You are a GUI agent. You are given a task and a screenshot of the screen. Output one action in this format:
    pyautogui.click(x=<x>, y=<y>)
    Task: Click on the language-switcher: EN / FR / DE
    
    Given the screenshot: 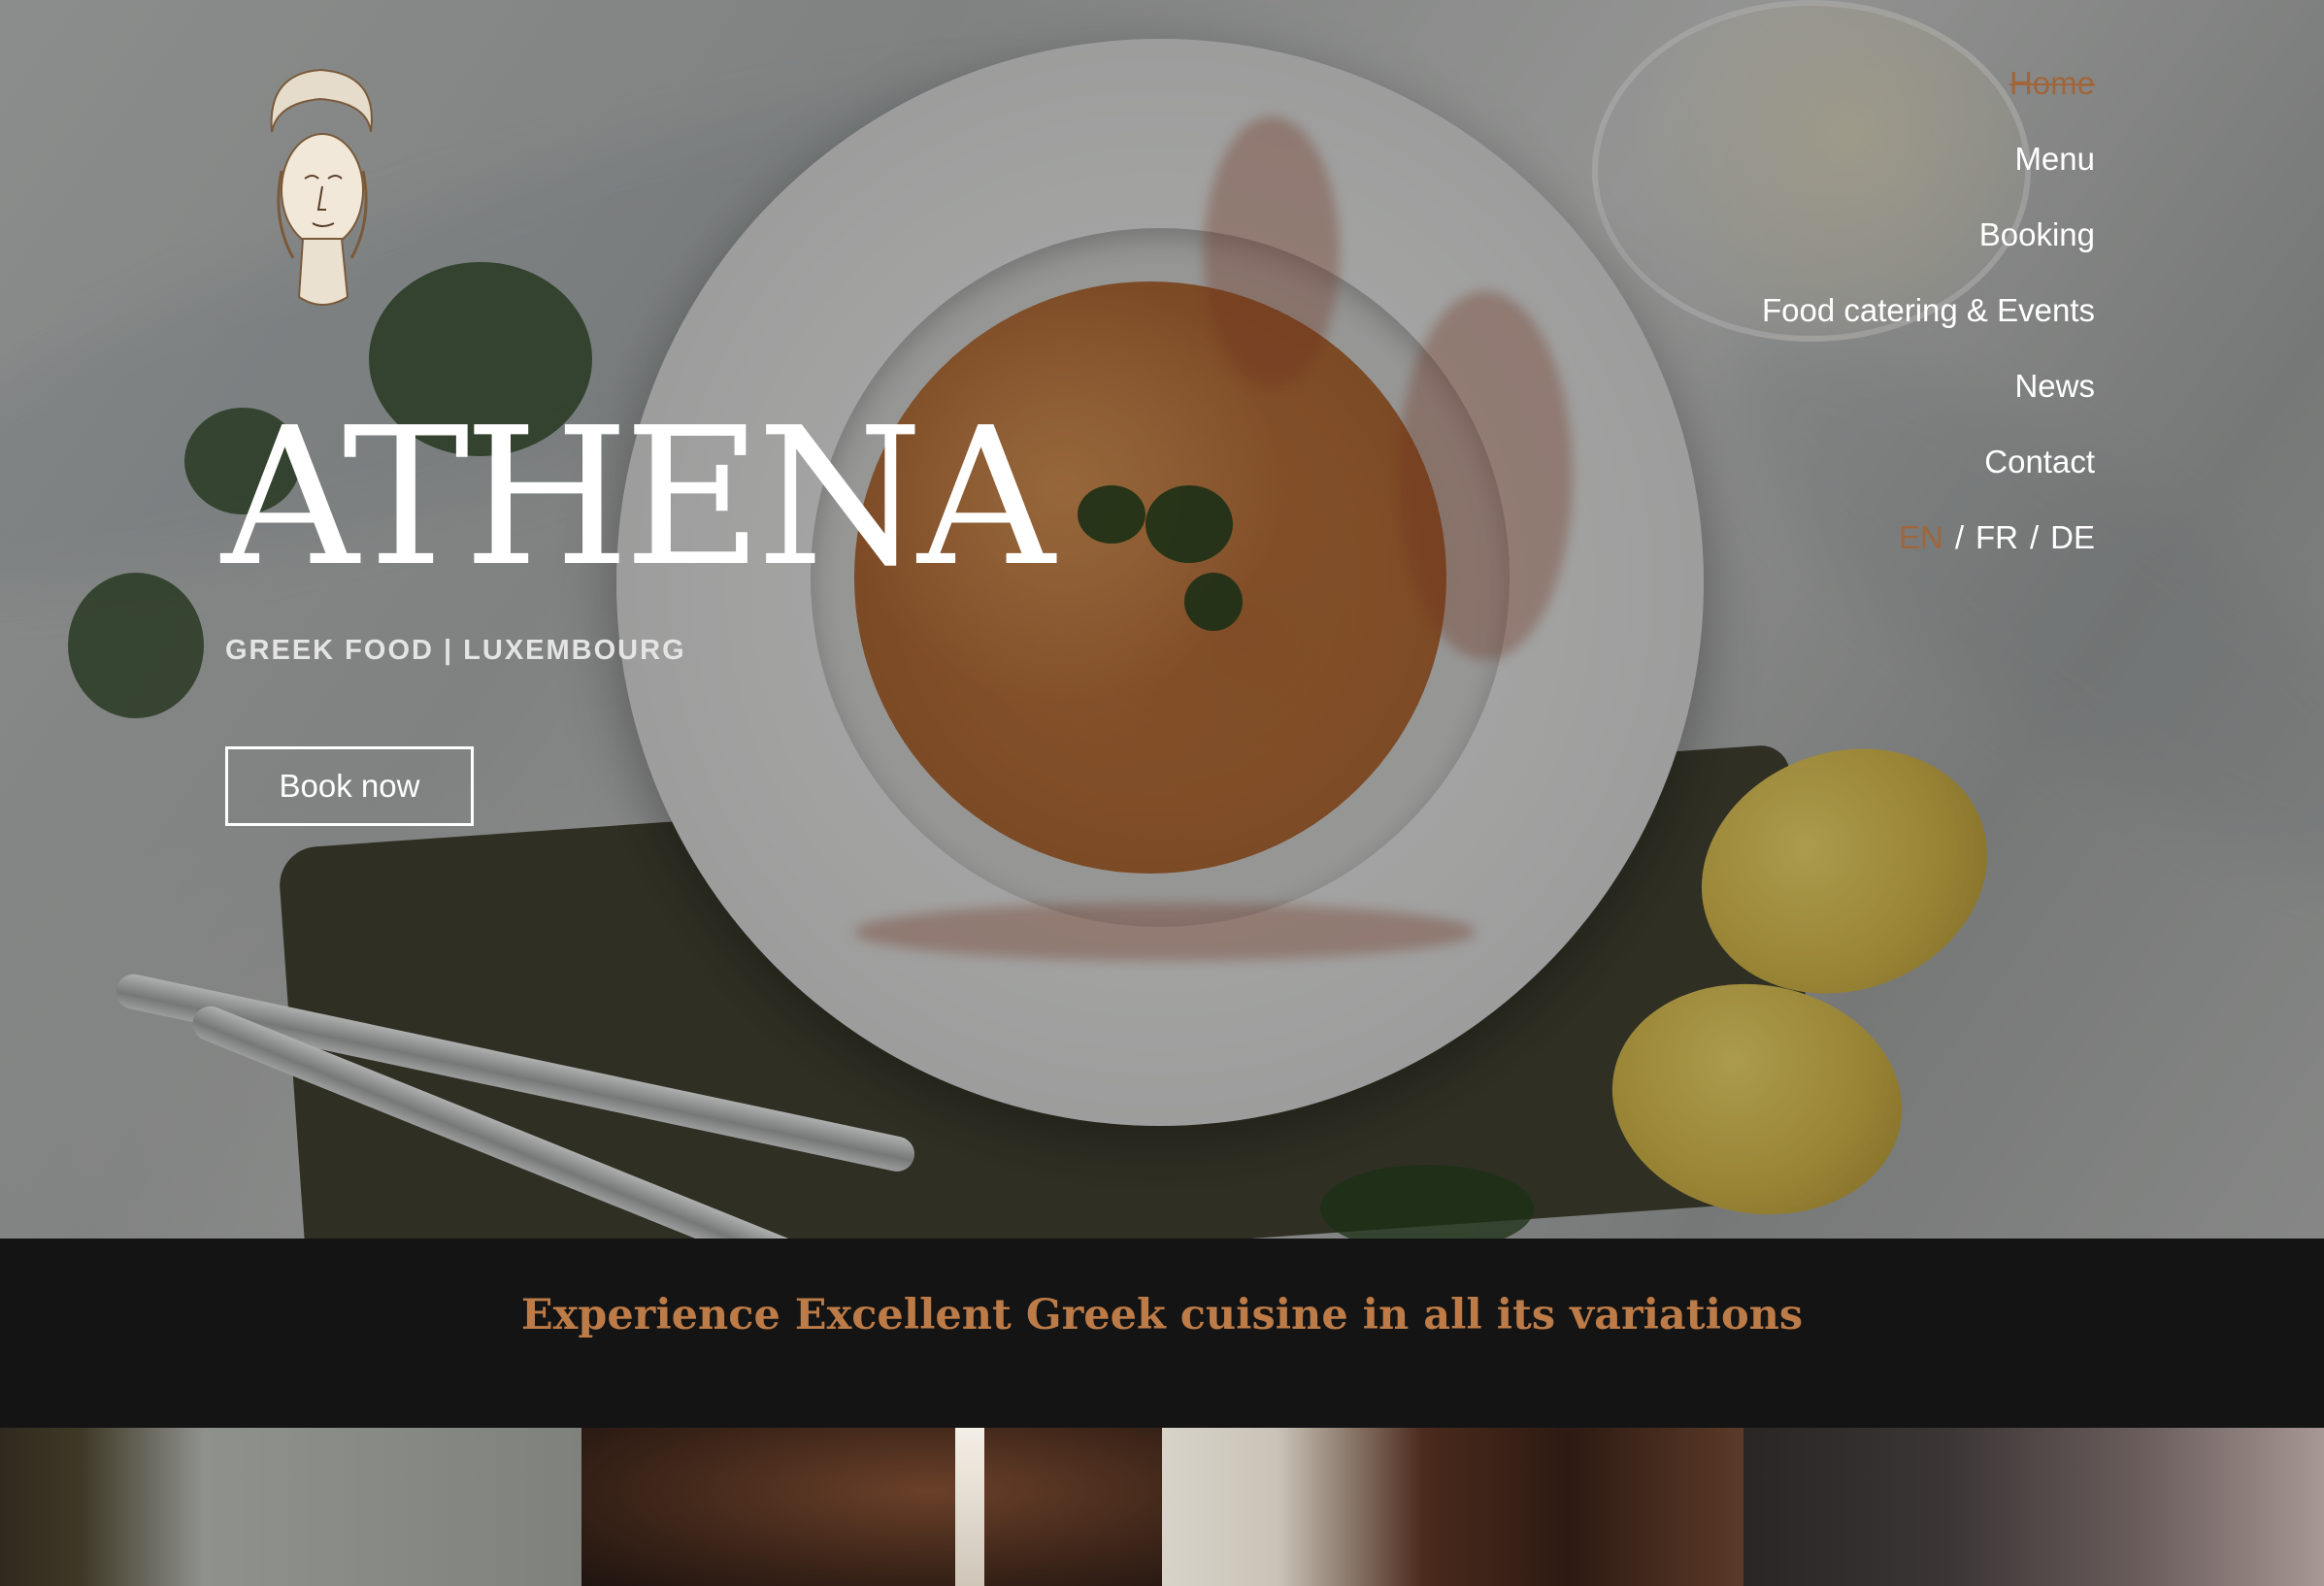 What is the action you would take?
    pyautogui.click(x=1803, y=537)
    